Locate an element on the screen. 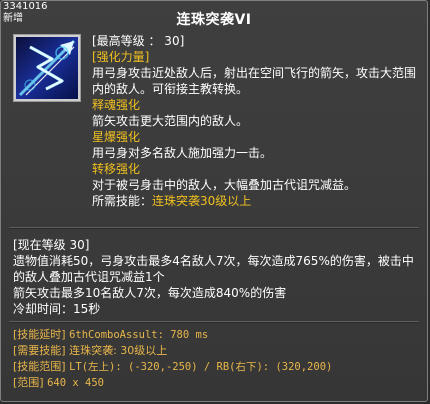 The height and width of the screenshot is (404, 430). required-skill-label: 所需技能： is located at coordinates (122, 201).